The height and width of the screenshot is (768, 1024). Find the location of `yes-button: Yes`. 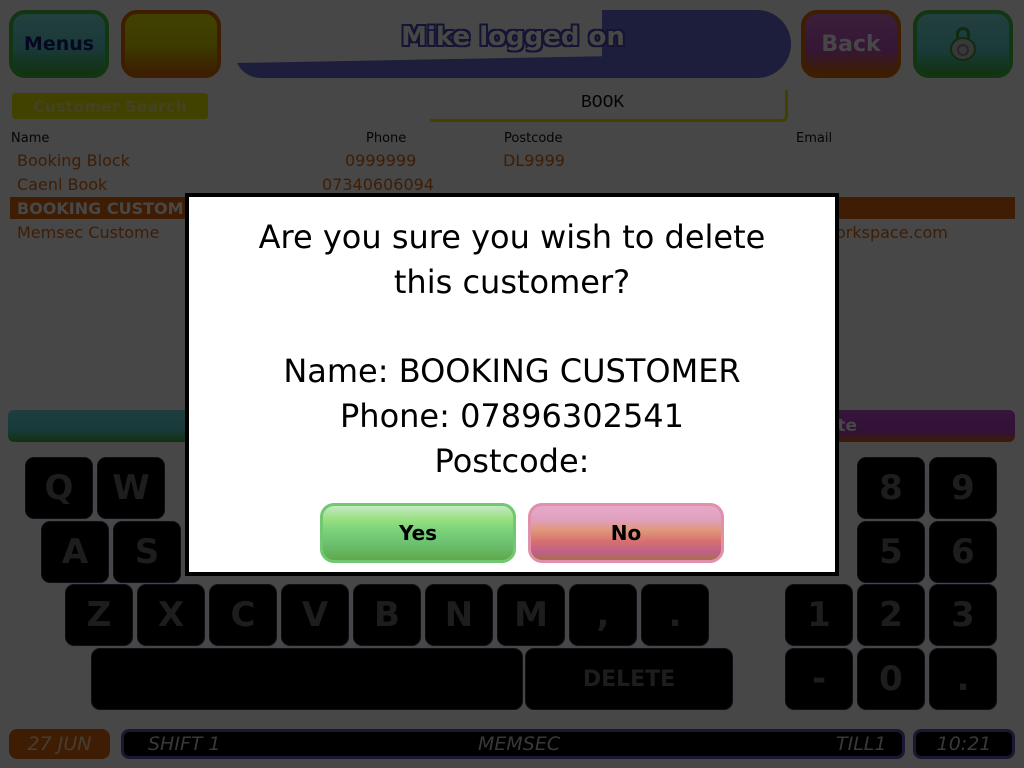

yes-button: Yes is located at coordinates (418, 533).